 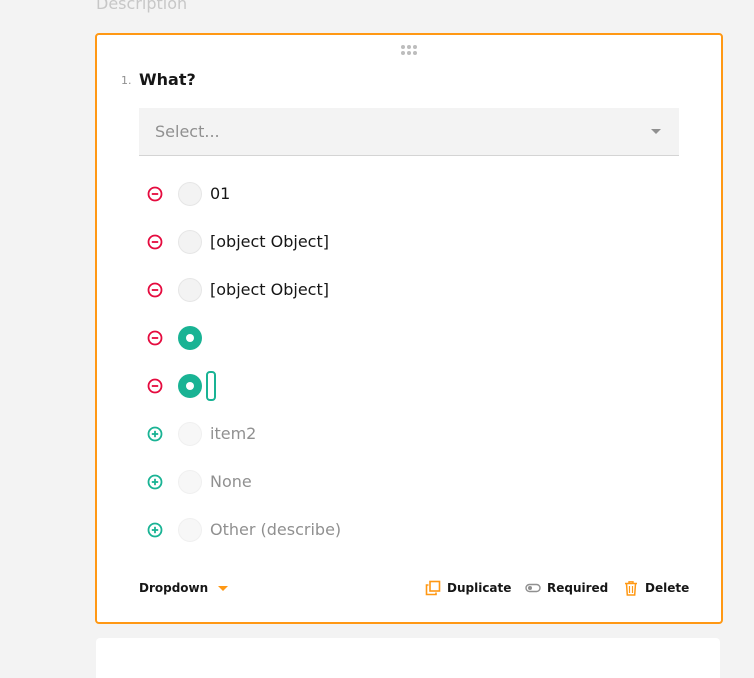 What do you see at coordinates (397, 194) in the screenshot?
I see `choice-item: 01` at bounding box center [397, 194].